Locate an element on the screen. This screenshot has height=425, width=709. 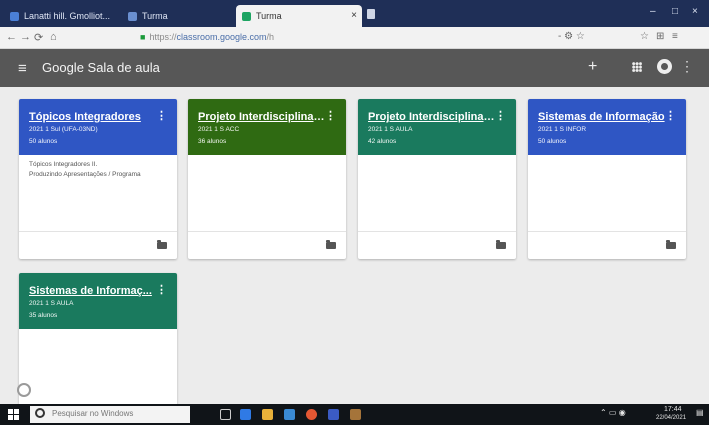
close-tab-icon: × is located at coordinates (354, 15).